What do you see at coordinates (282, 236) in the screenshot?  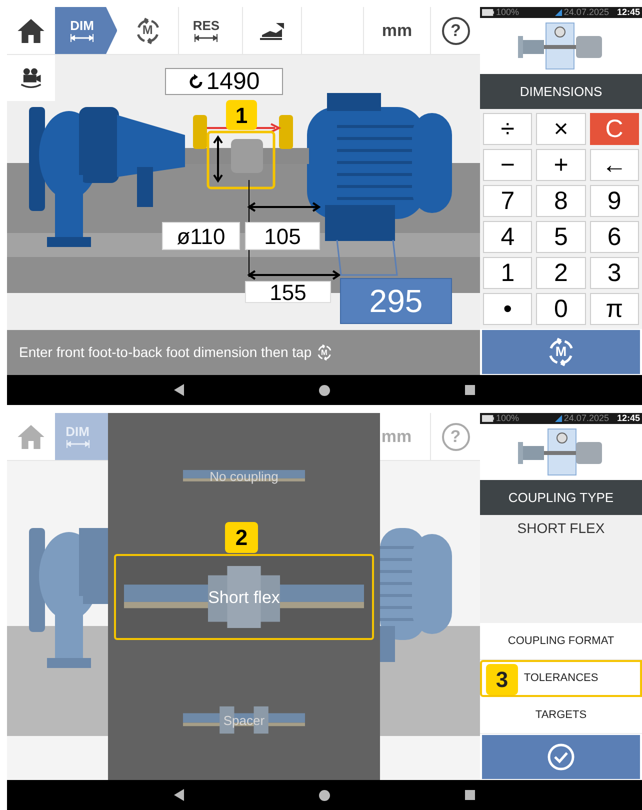 I see `dimension-field: 105` at bounding box center [282, 236].